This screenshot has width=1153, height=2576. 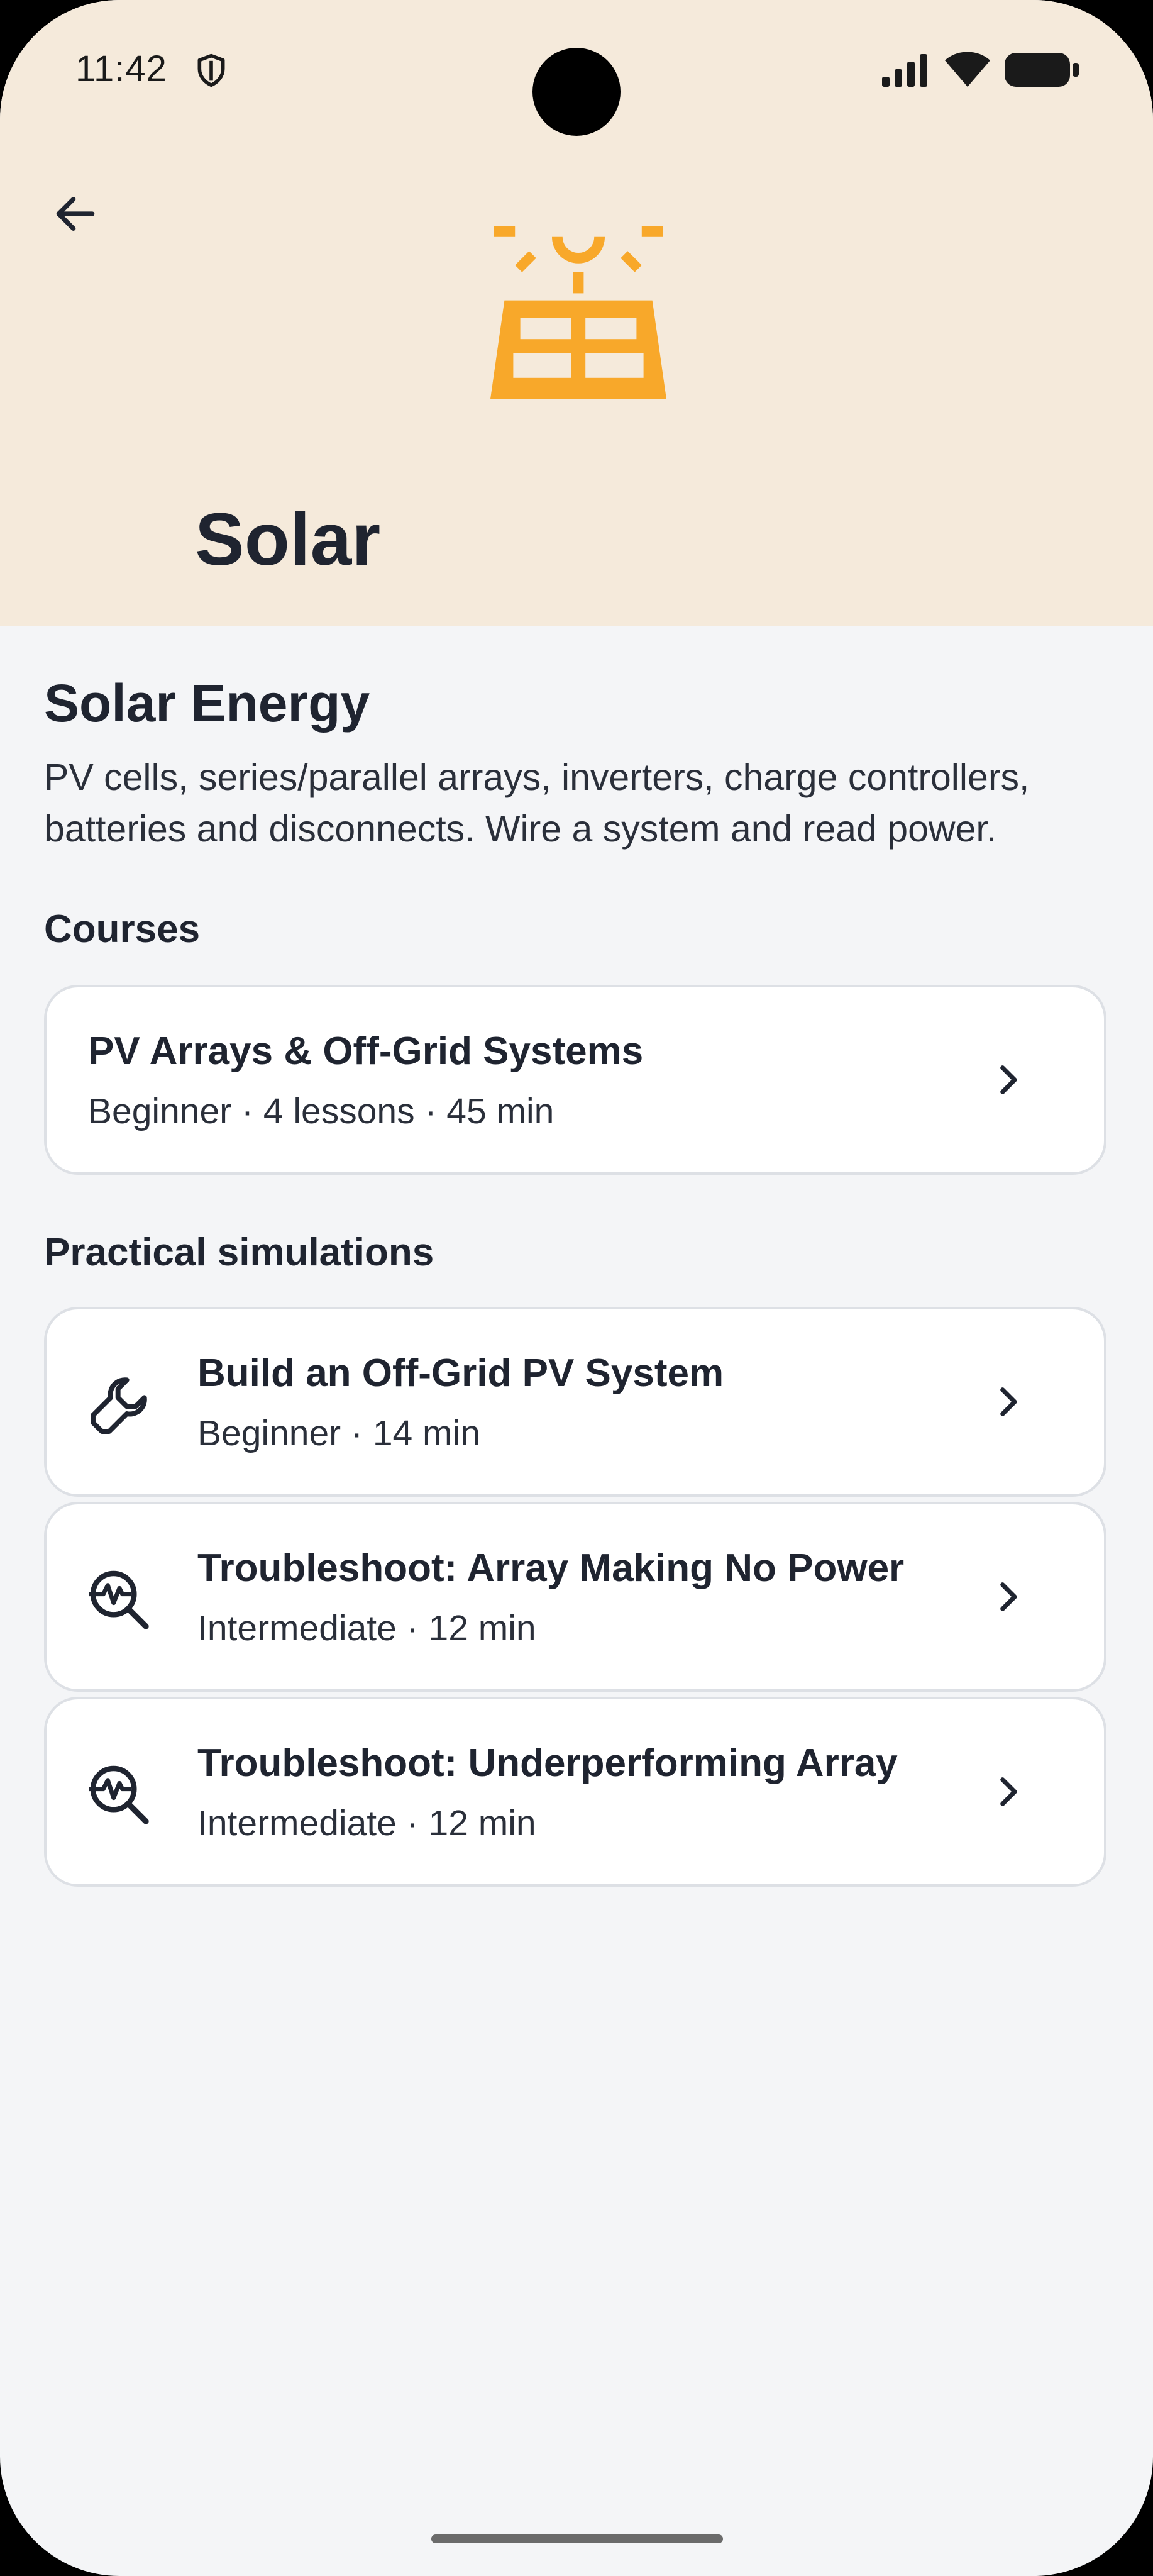 What do you see at coordinates (366, 1051) in the screenshot?
I see `course-title: PV Arrays & Off-Grid Systems` at bounding box center [366, 1051].